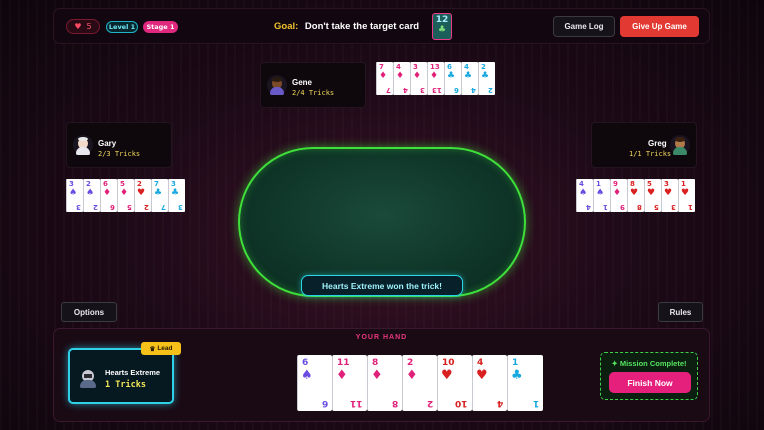  I want to click on player-tricks: 2/3 Tricks, so click(119, 154).